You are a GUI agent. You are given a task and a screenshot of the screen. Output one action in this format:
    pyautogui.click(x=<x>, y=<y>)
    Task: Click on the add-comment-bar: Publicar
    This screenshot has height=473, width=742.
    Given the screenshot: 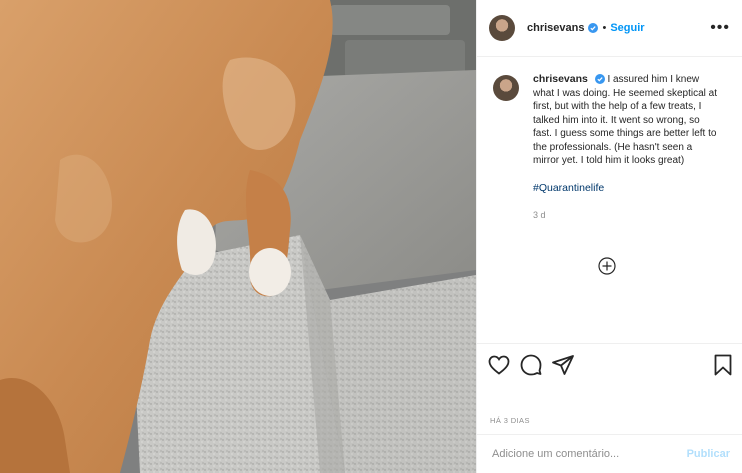 What is the action you would take?
    pyautogui.click(x=609, y=453)
    